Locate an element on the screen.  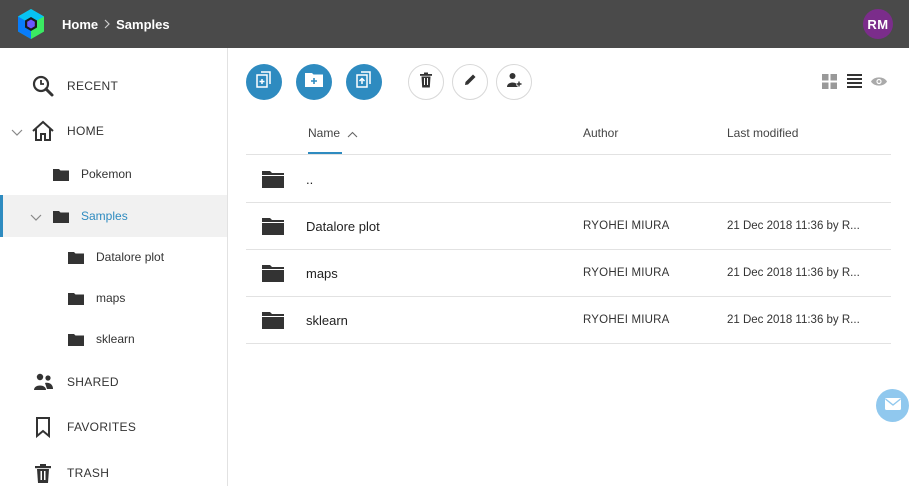
new-folder-button is located at coordinates (314, 82).